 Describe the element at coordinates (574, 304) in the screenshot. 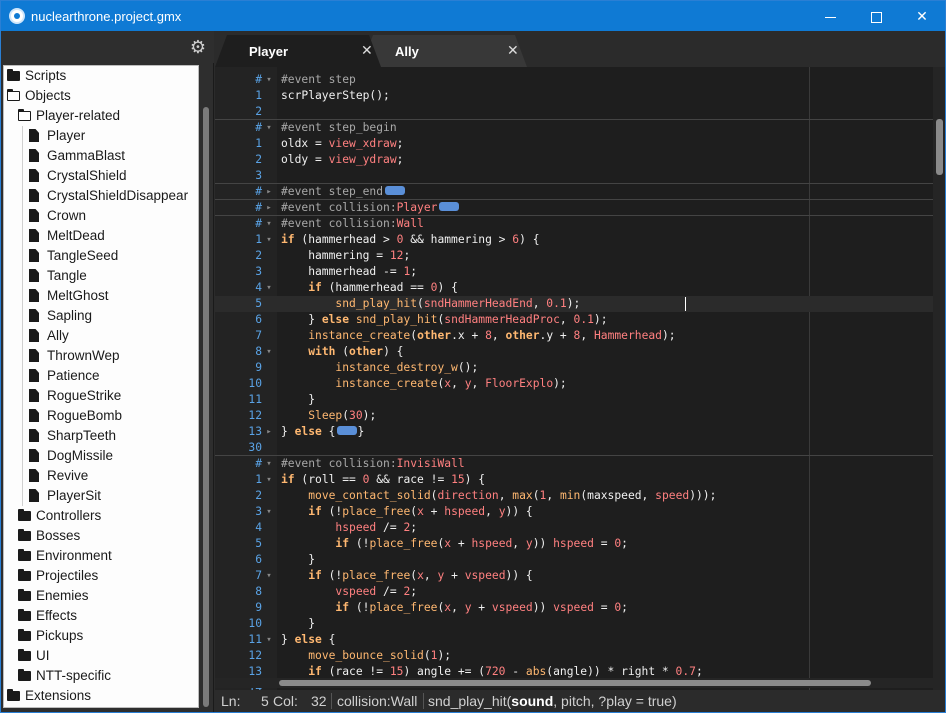

I see `current-code-line: 5 snd_play_hit(sndHammerHeadEnd, 0.1);` at that location.